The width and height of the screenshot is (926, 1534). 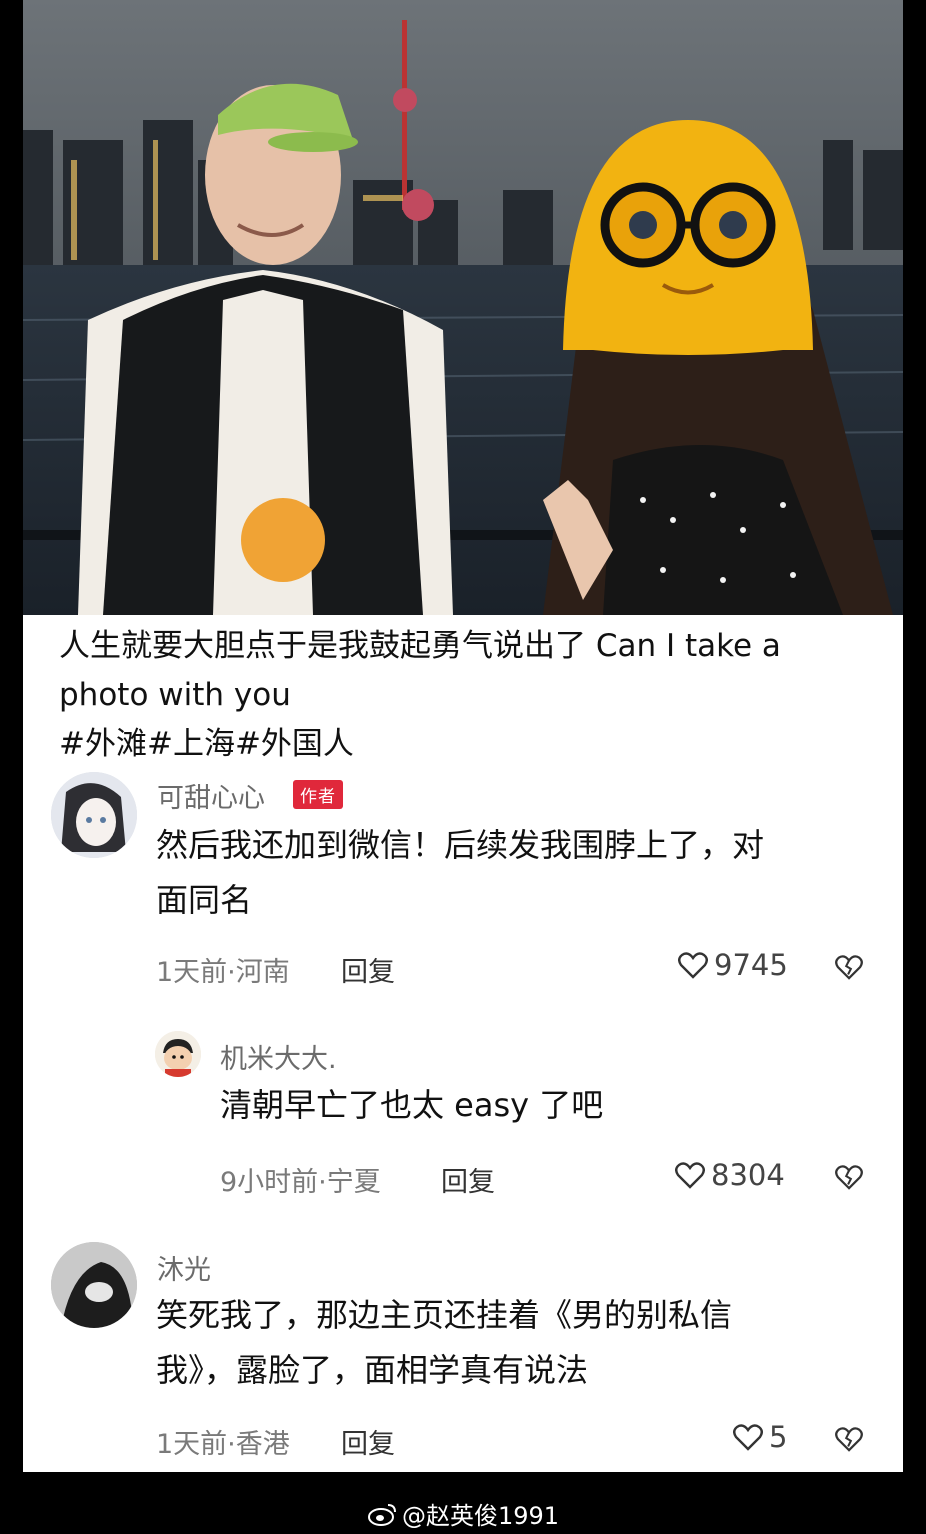 I want to click on weibo-icon, so click(x=382, y=1514).